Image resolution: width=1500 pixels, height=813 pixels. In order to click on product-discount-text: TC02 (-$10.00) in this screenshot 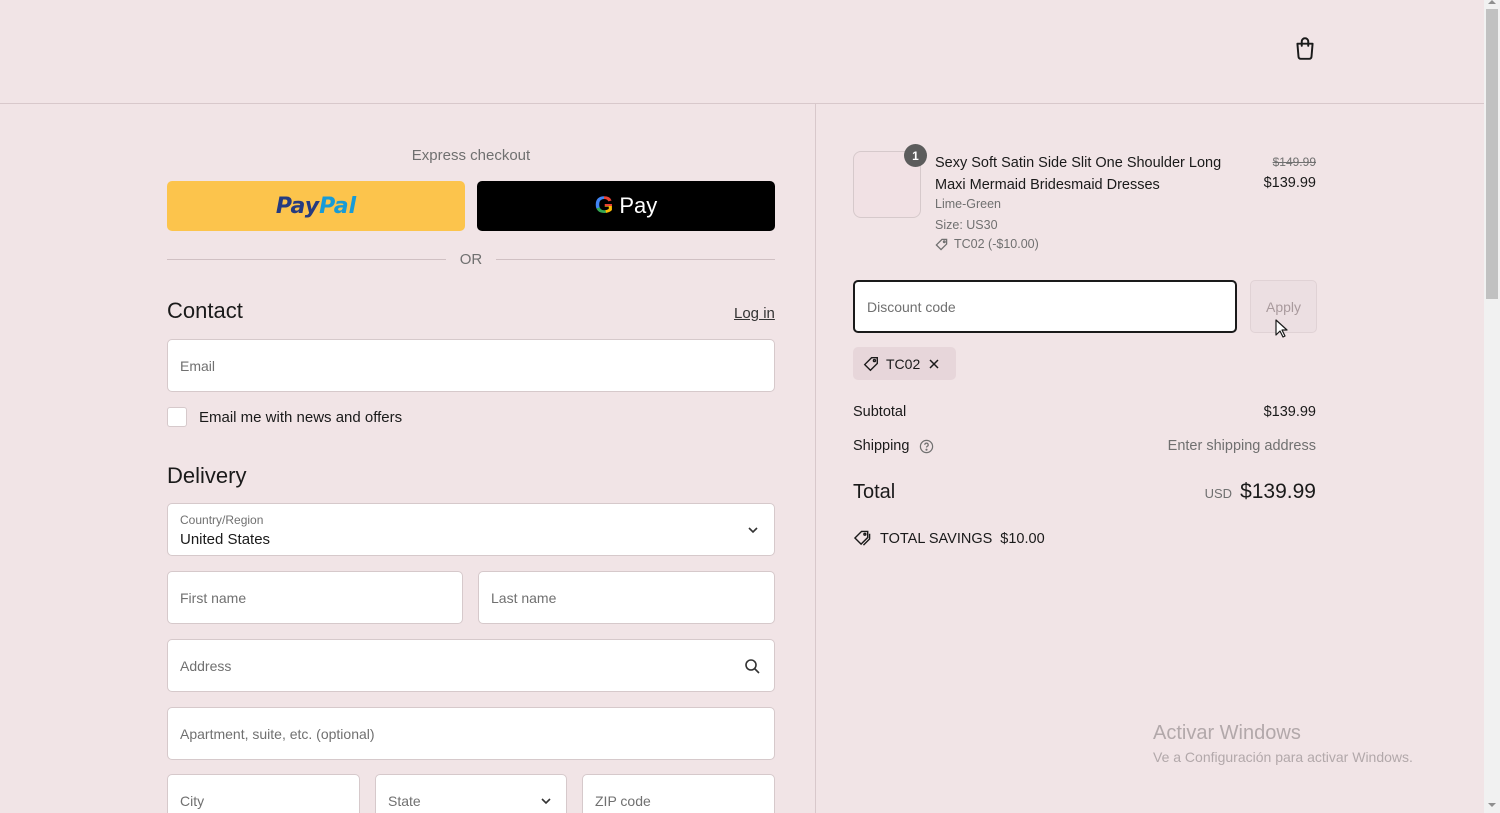, I will do `click(996, 244)`.